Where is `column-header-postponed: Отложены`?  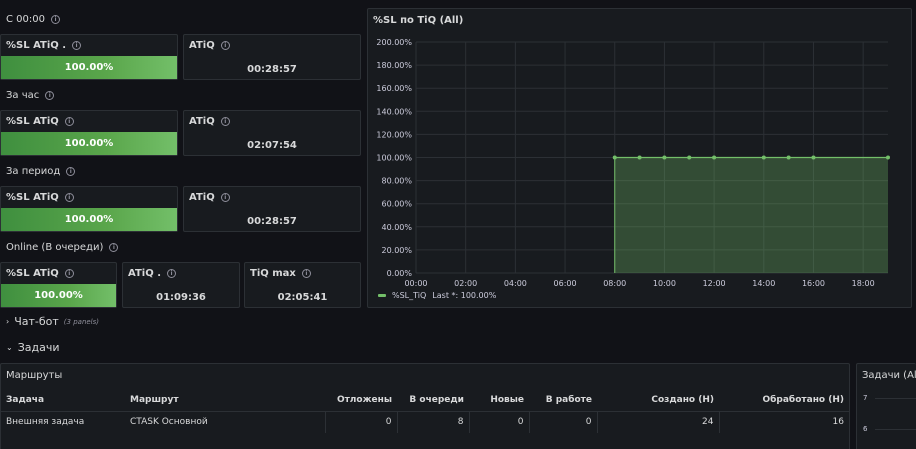
column-header-postponed: Отложены is located at coordinates (361, 400).